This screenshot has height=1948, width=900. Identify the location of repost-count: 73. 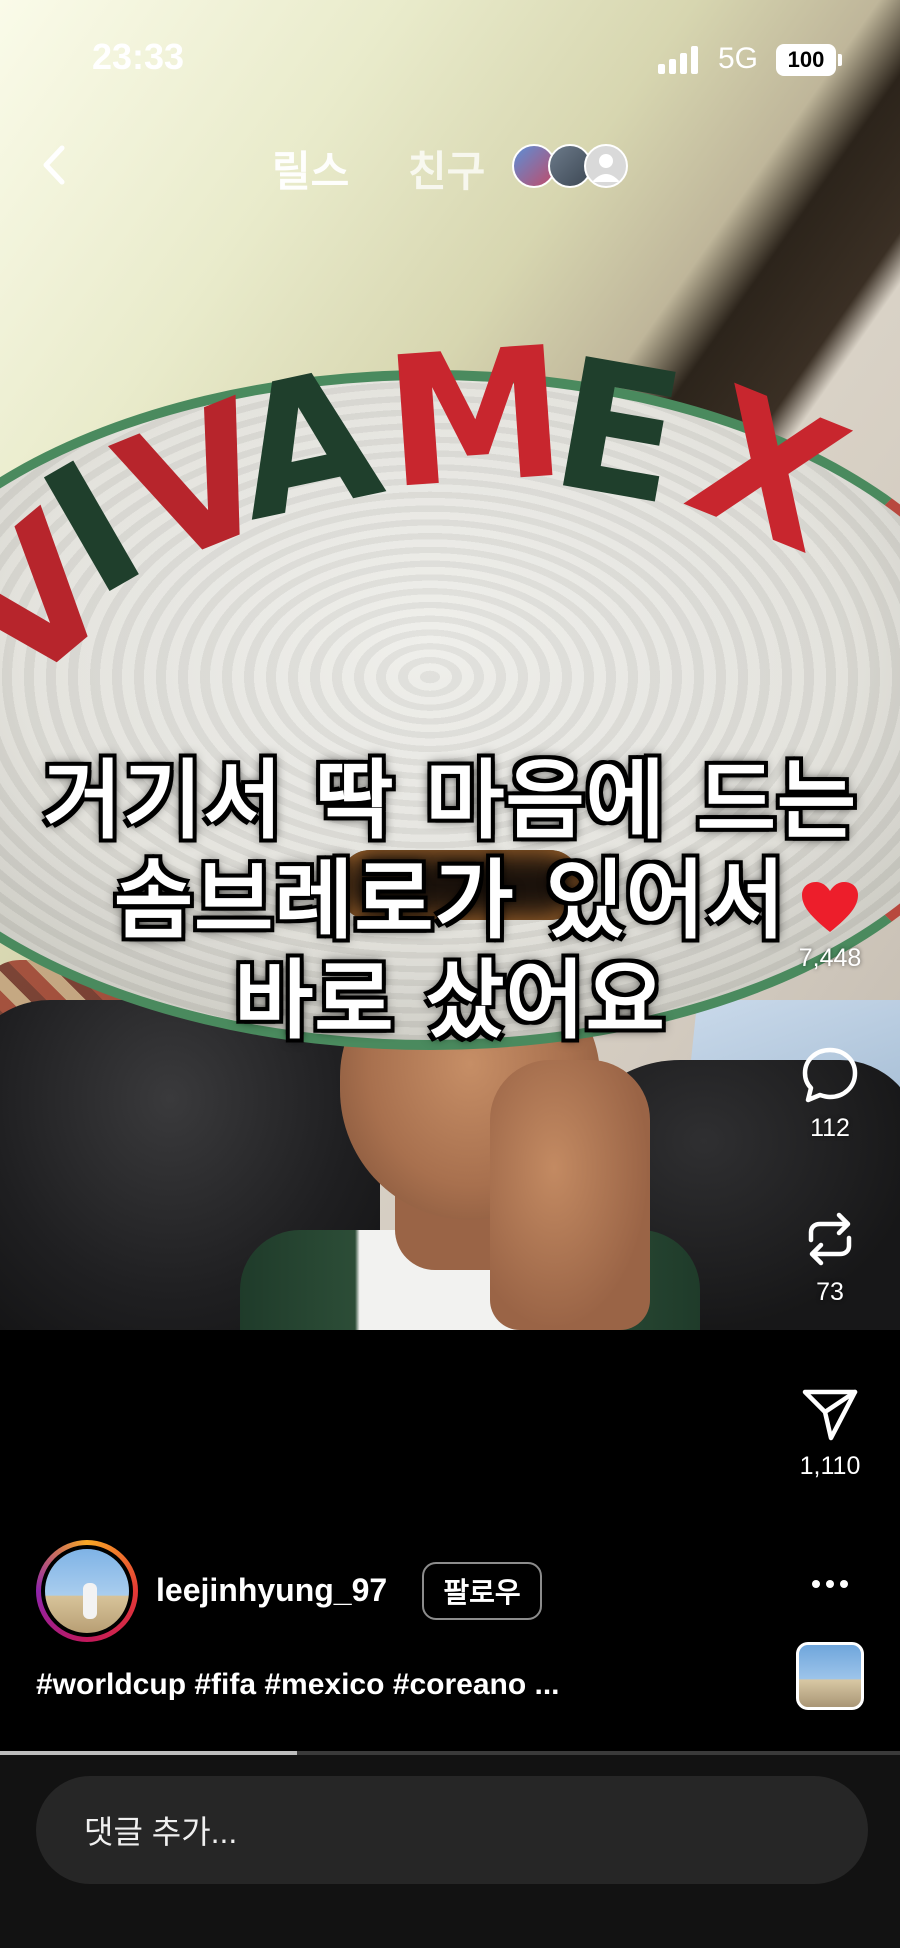
(830, 1292).